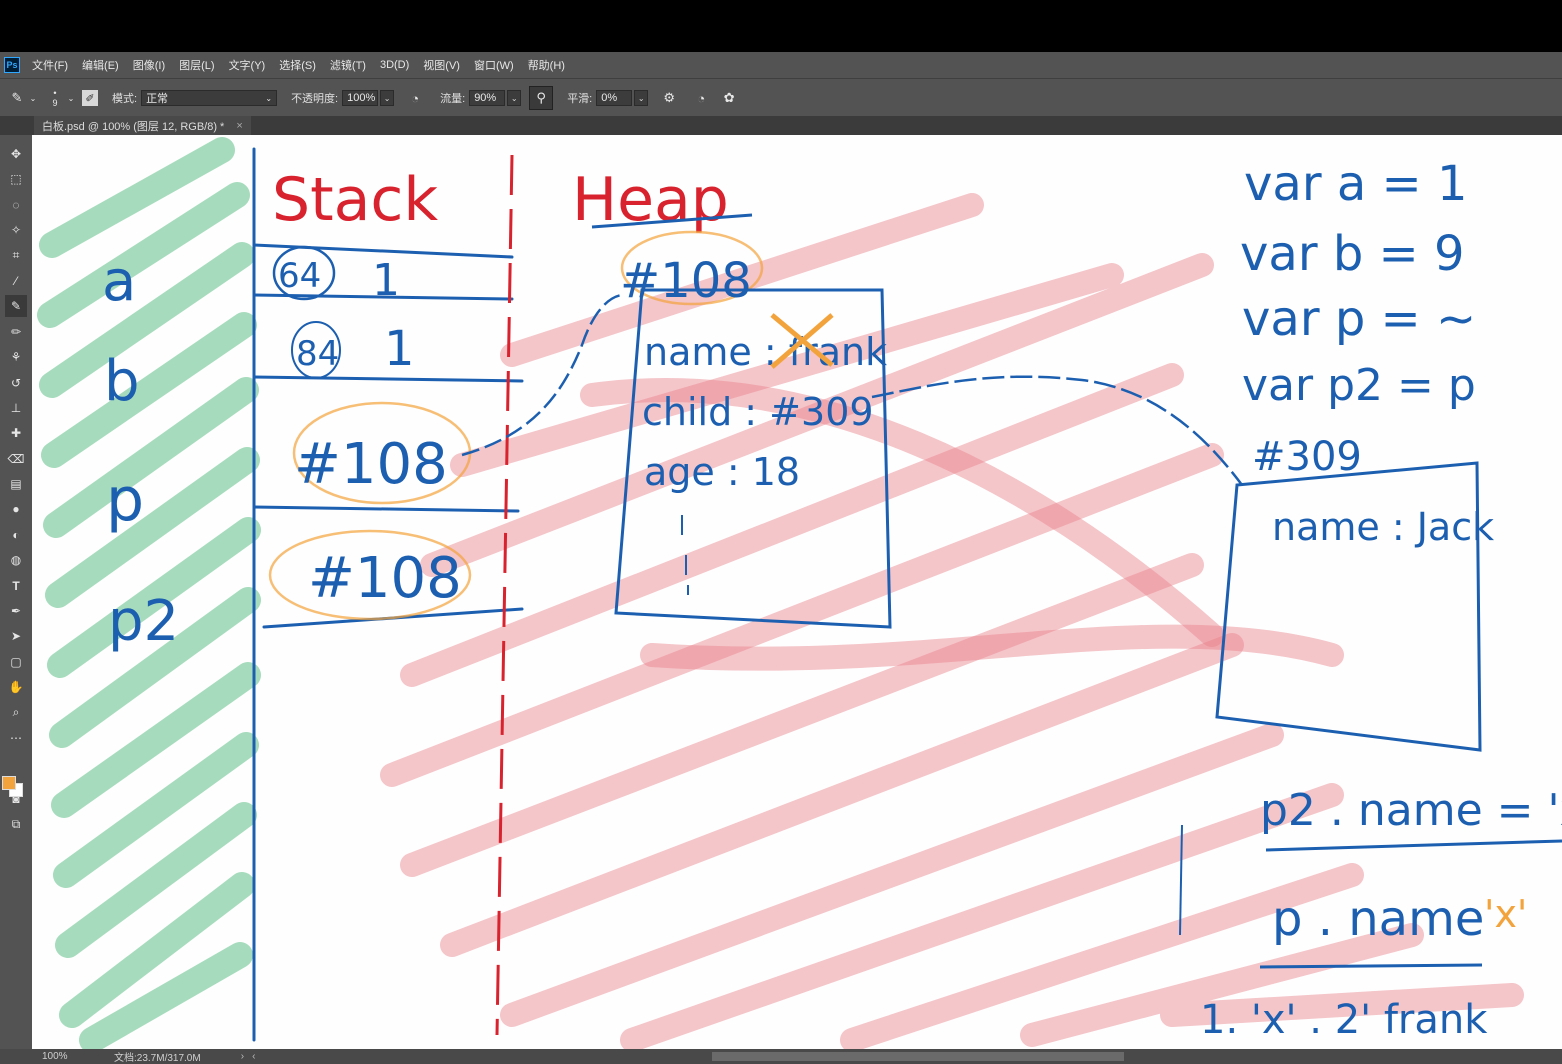 The height and width of the screenshot is (1064, 1562). I want to click on code-line-4: var p2 = p, so click(1359, 385).